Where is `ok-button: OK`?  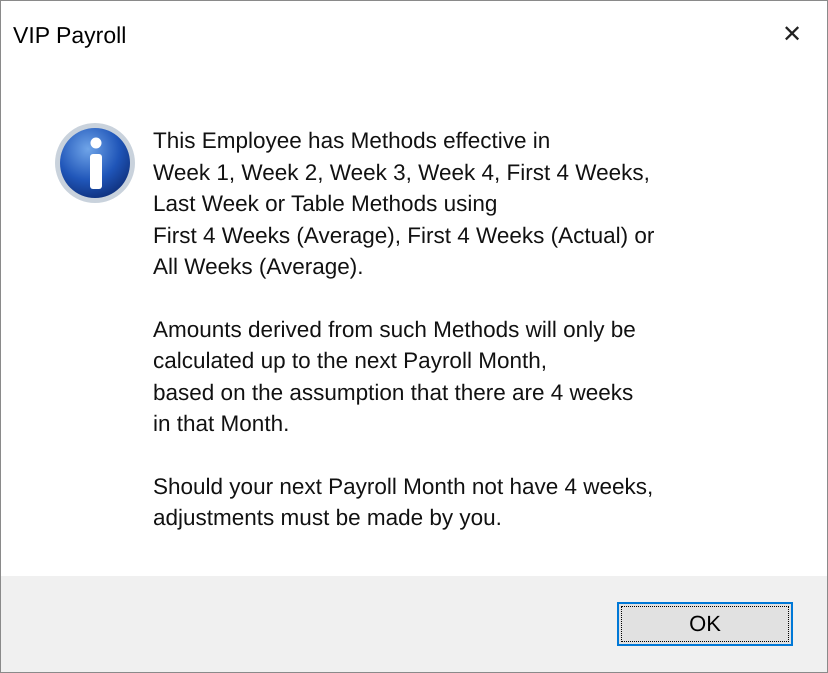
ok-button: OK is located at coordinates (705, 624).